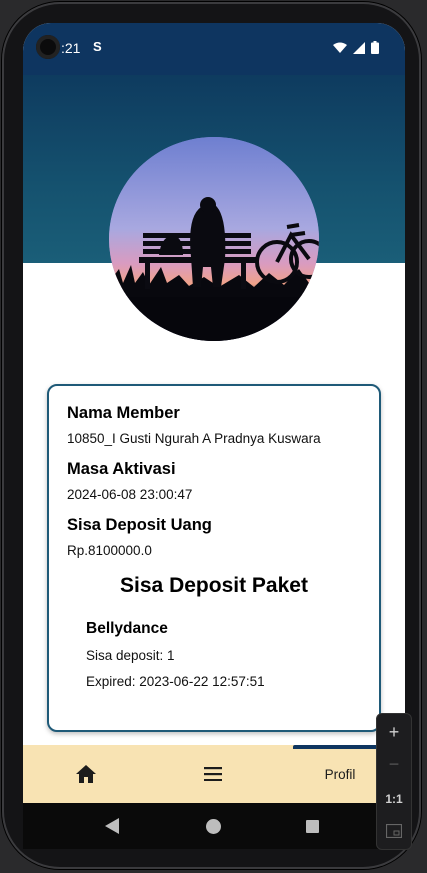 The height and width of the screenshot is (873, 427). What do you see at coordinates (109, 550) in the screenshot?
I see `deposit-value: Rp.8100000.0` at bounding box center [109, 550].